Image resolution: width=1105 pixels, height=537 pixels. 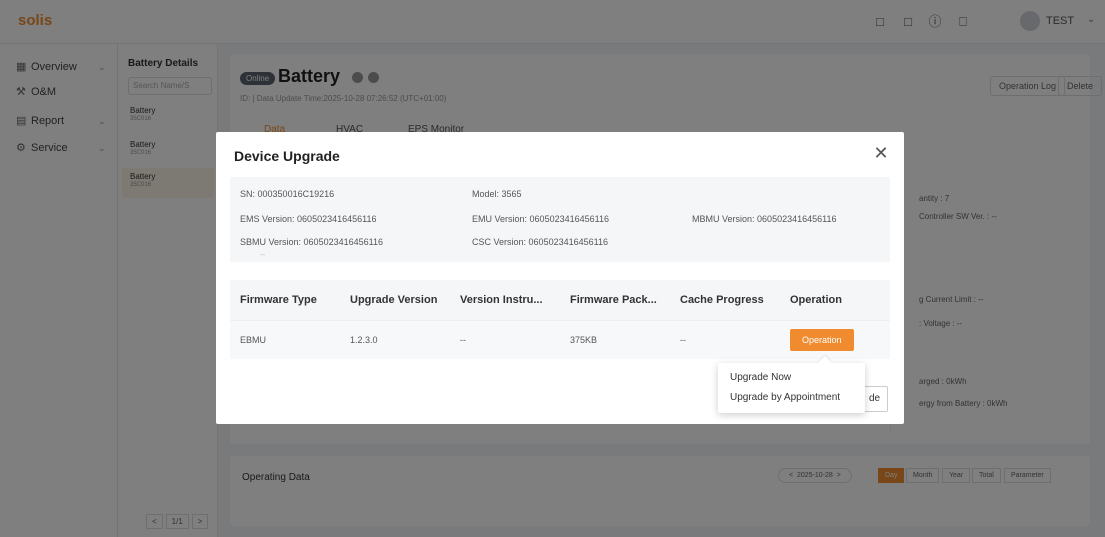 I want to click on csc-value: 0605023416456116, so click(x=568, y=242).